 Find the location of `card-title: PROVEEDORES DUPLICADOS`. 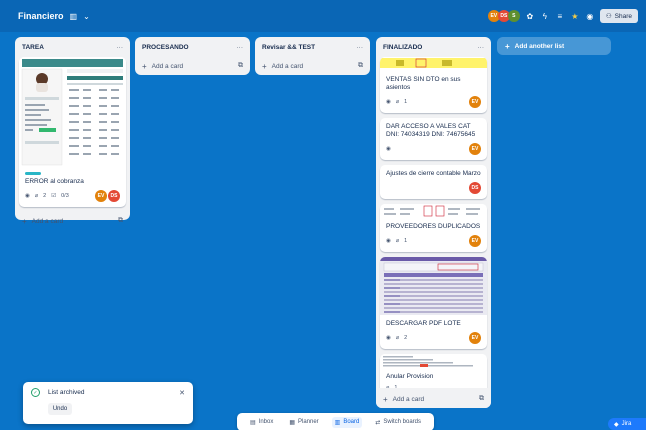

card-title: PROVEEDORES DUPLICADOS is located at coordinates (433, 227).